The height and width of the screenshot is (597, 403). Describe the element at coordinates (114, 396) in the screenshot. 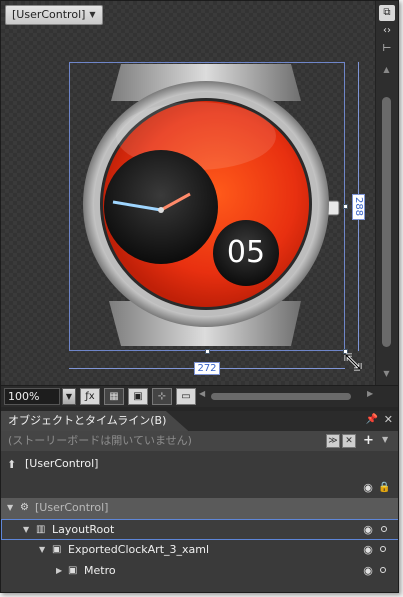

I see `grid-icon: ▦` at that location.